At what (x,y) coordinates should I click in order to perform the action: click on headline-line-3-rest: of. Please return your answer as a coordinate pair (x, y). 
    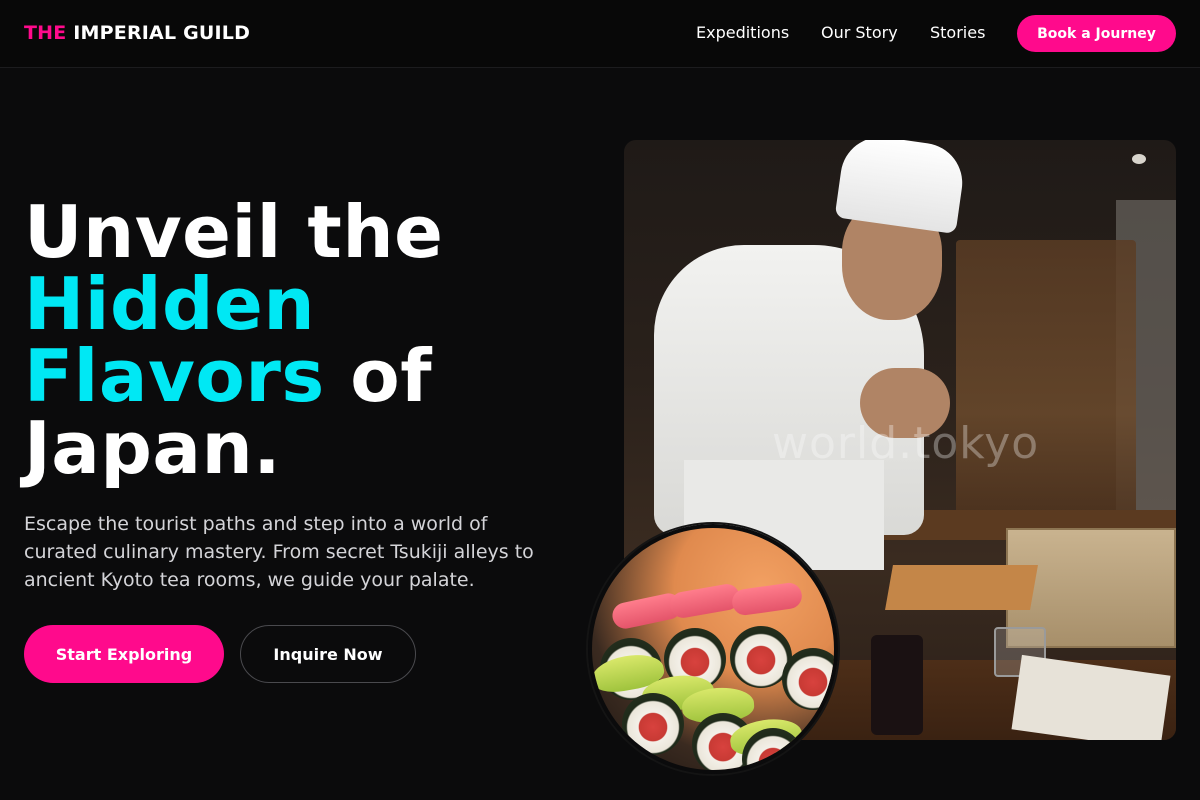
    Looking at the image, I should click on (378, 376).